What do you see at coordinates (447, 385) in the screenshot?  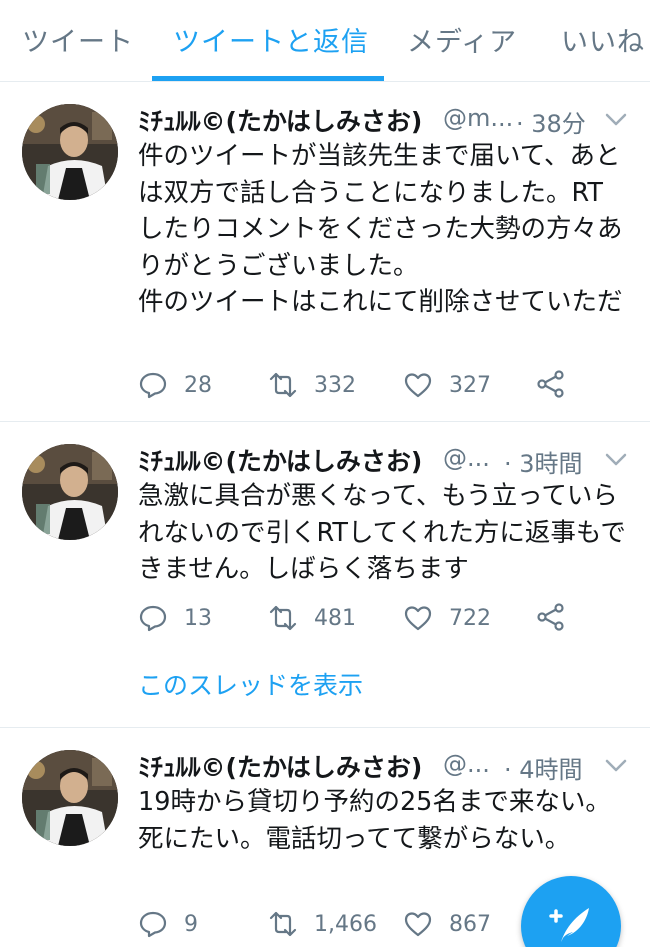 I see `like-button: 327` at bounding box center [447, 385].